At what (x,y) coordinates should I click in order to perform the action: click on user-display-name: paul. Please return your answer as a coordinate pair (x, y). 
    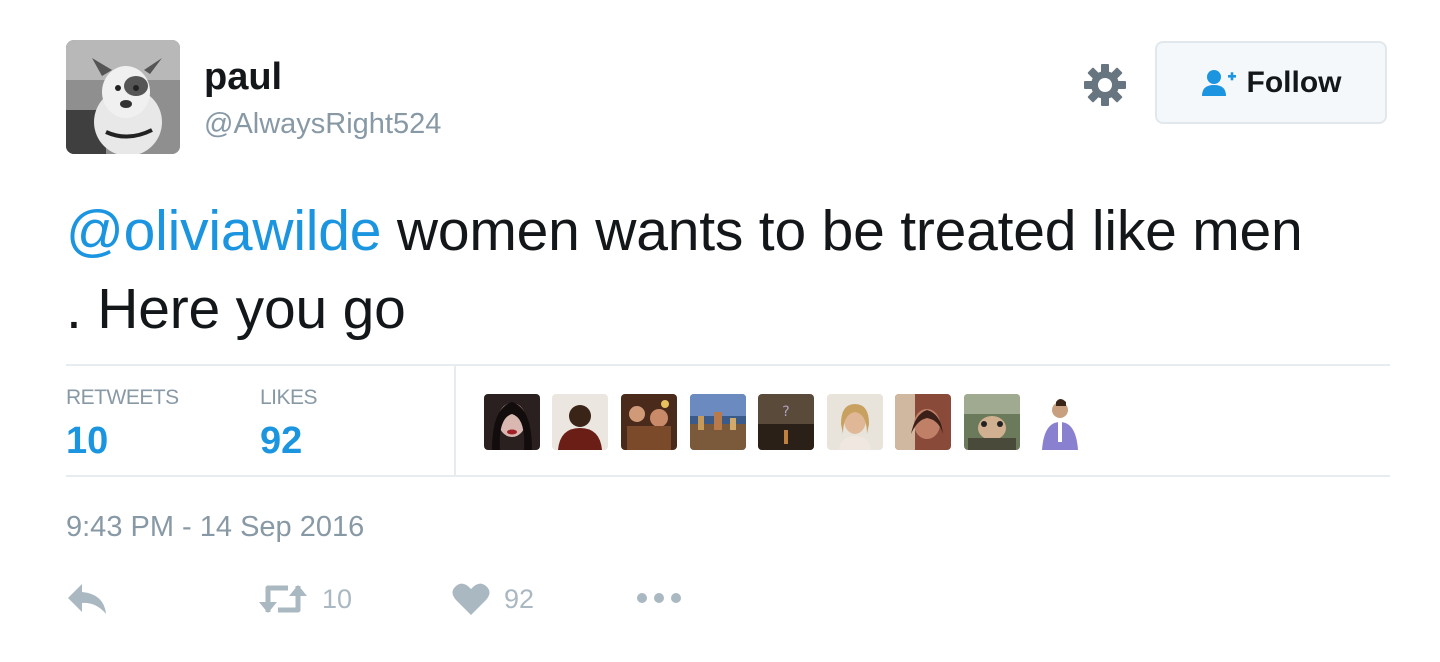
    Looking at the image, I should click on (243, 77).